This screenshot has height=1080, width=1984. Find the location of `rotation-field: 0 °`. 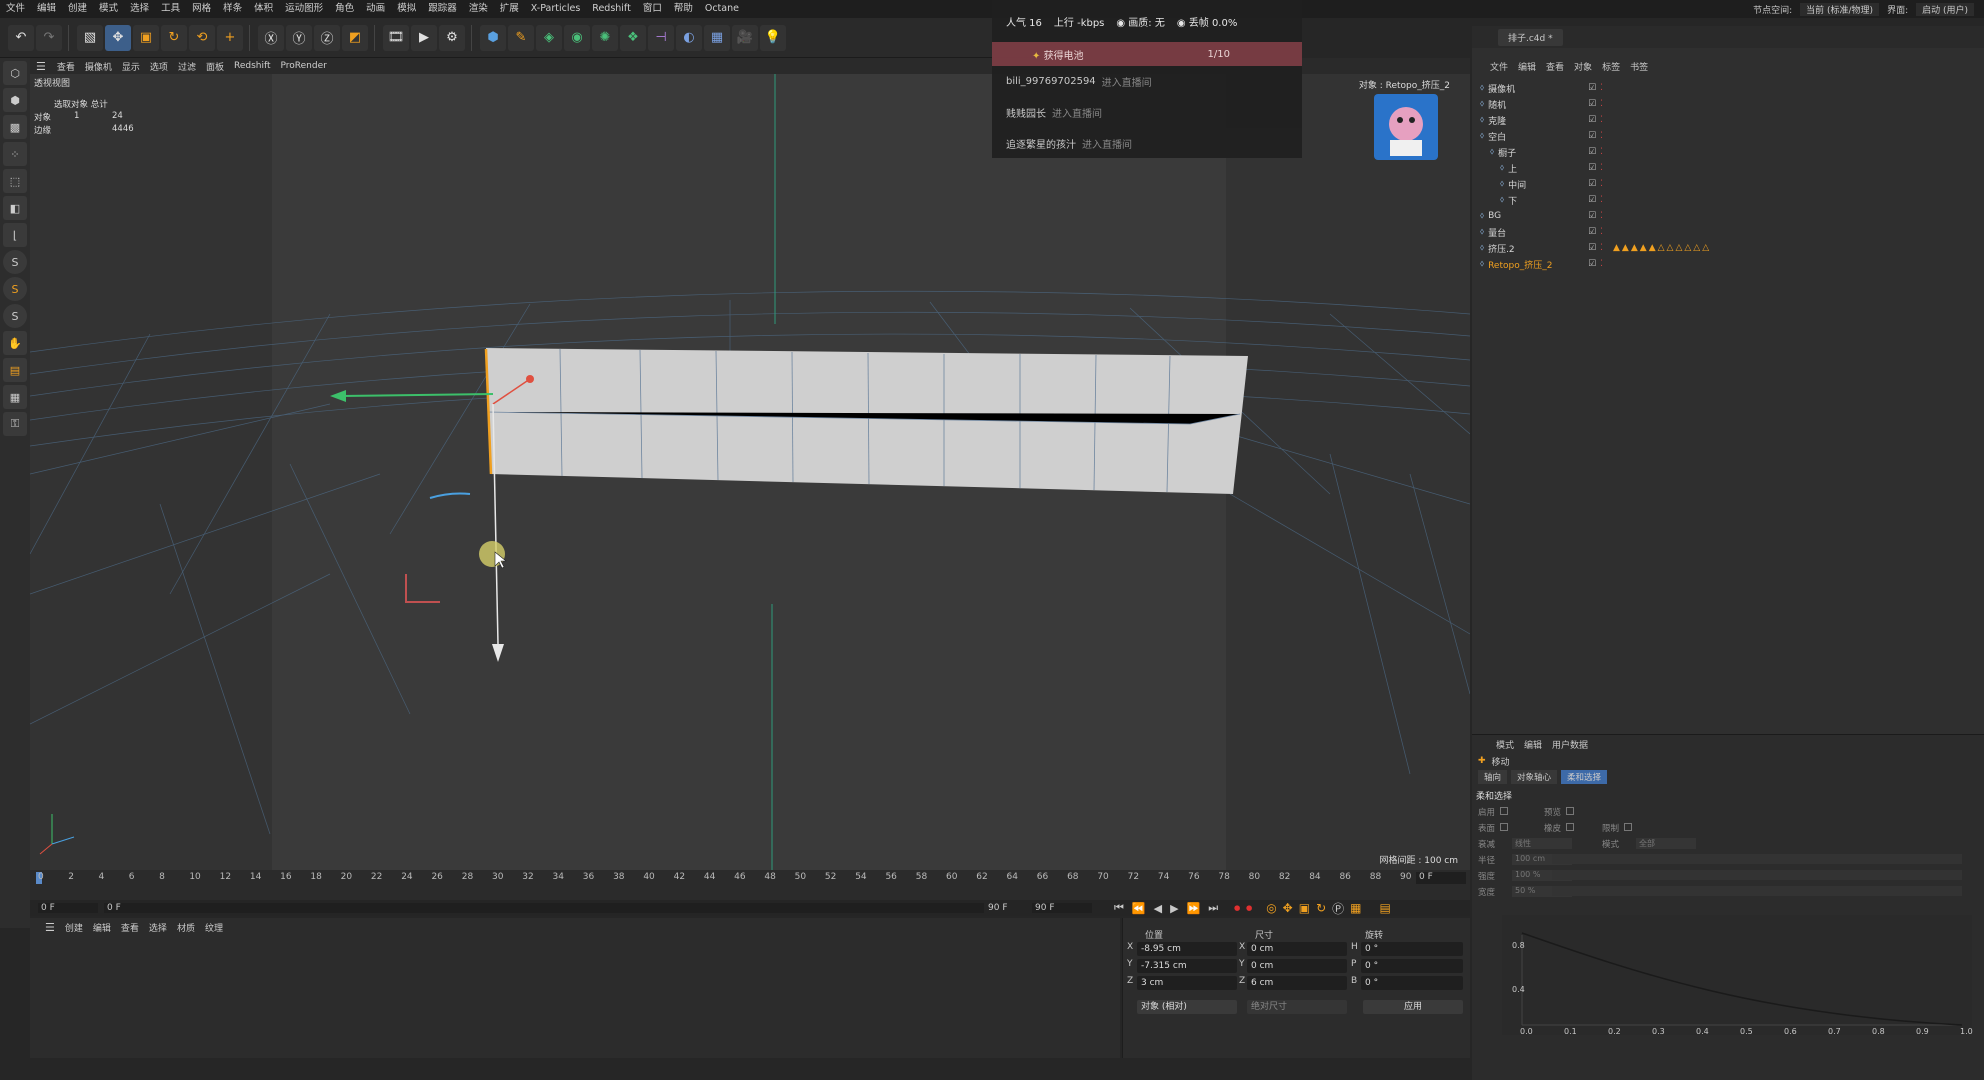

rotation-field: 0 ° is located at coordinates (1412, 983).